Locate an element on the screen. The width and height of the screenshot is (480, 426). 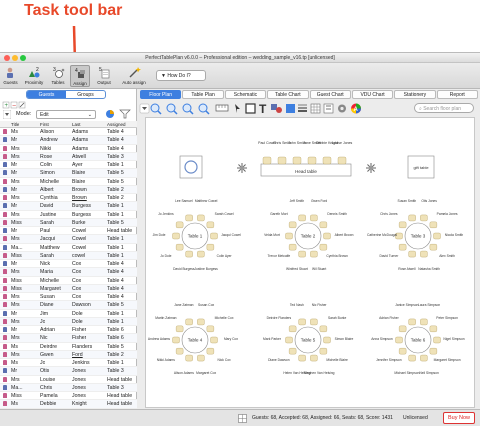
table-row: Ms Deirdre Flanders Table 5 is located at coordinates (68, 347).